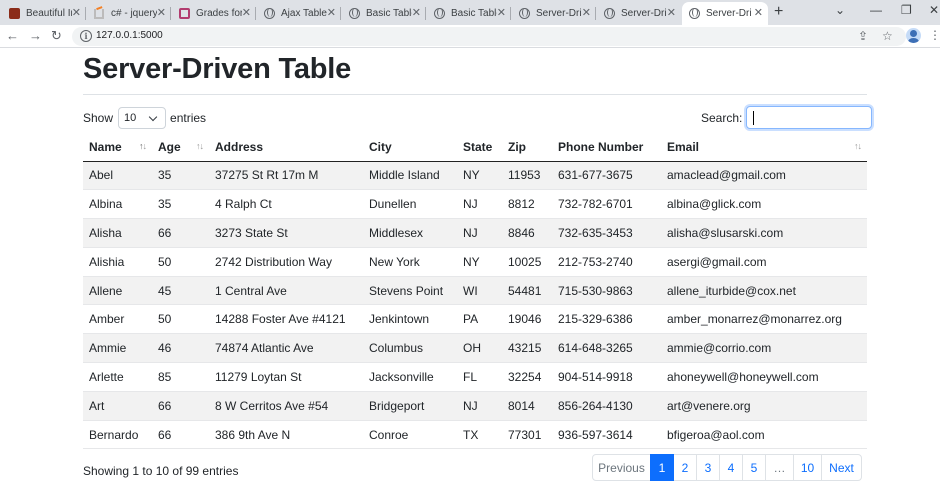 This screenshot has height=496, width=940. I want to click on browser-tab: Beautiful In ✕, so click(44, 13).